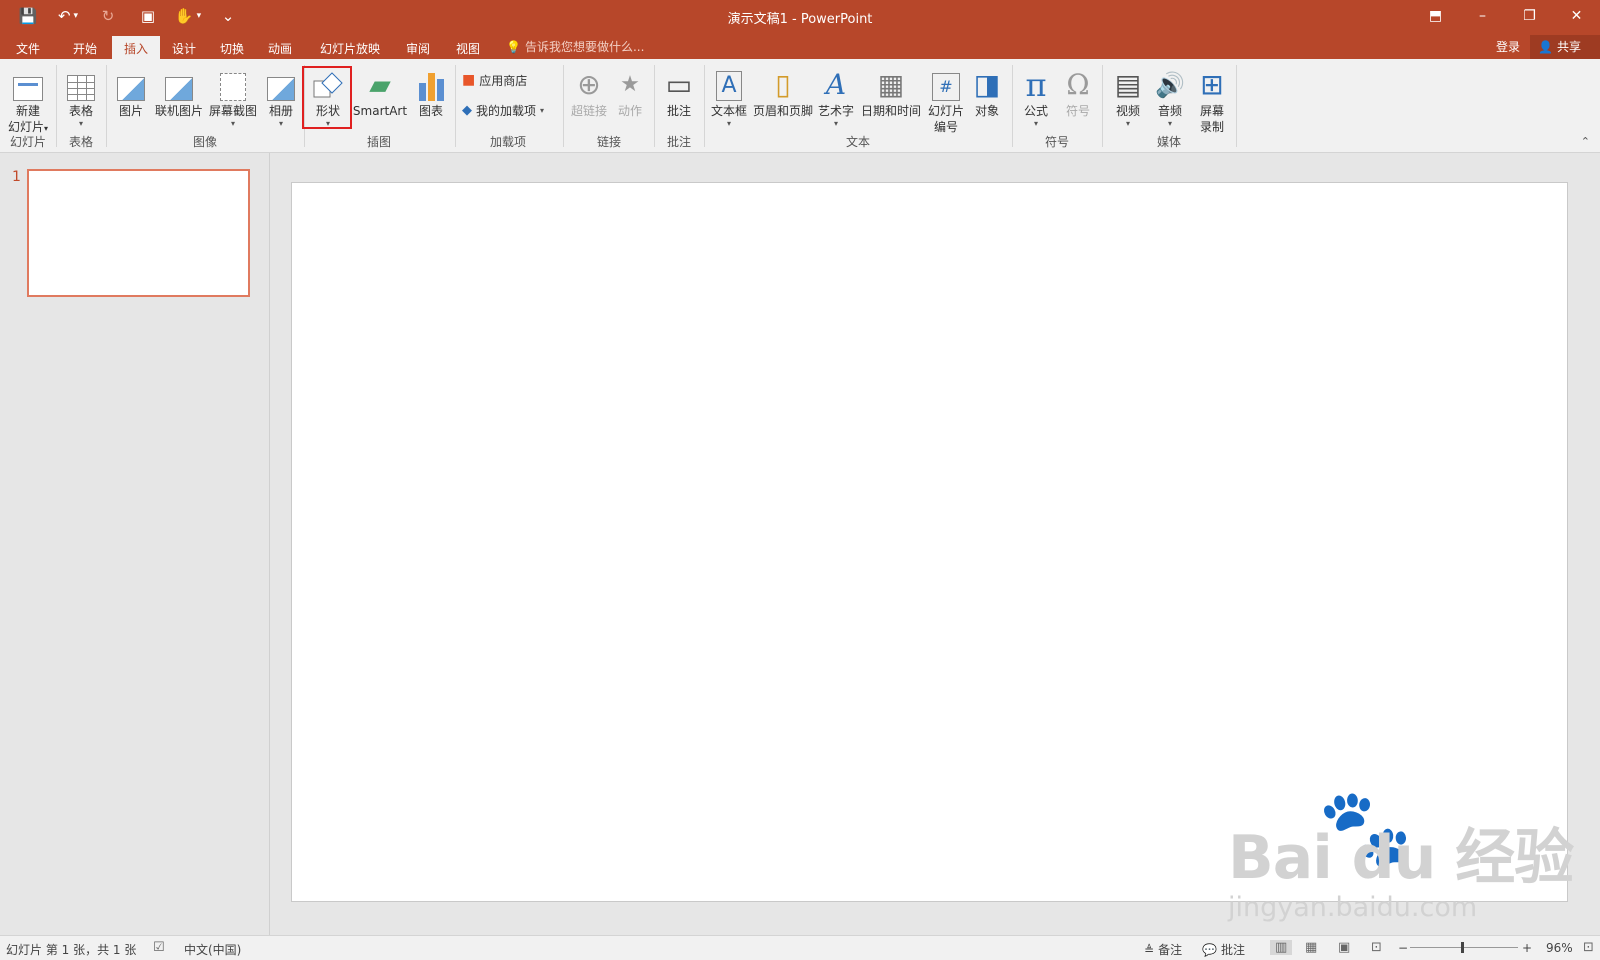 The width and height of the screenshot is (1600, 960). Describe the element at coordinates (1559, 948) in the screenshot. I see `zoom-level: 96%` at that location.